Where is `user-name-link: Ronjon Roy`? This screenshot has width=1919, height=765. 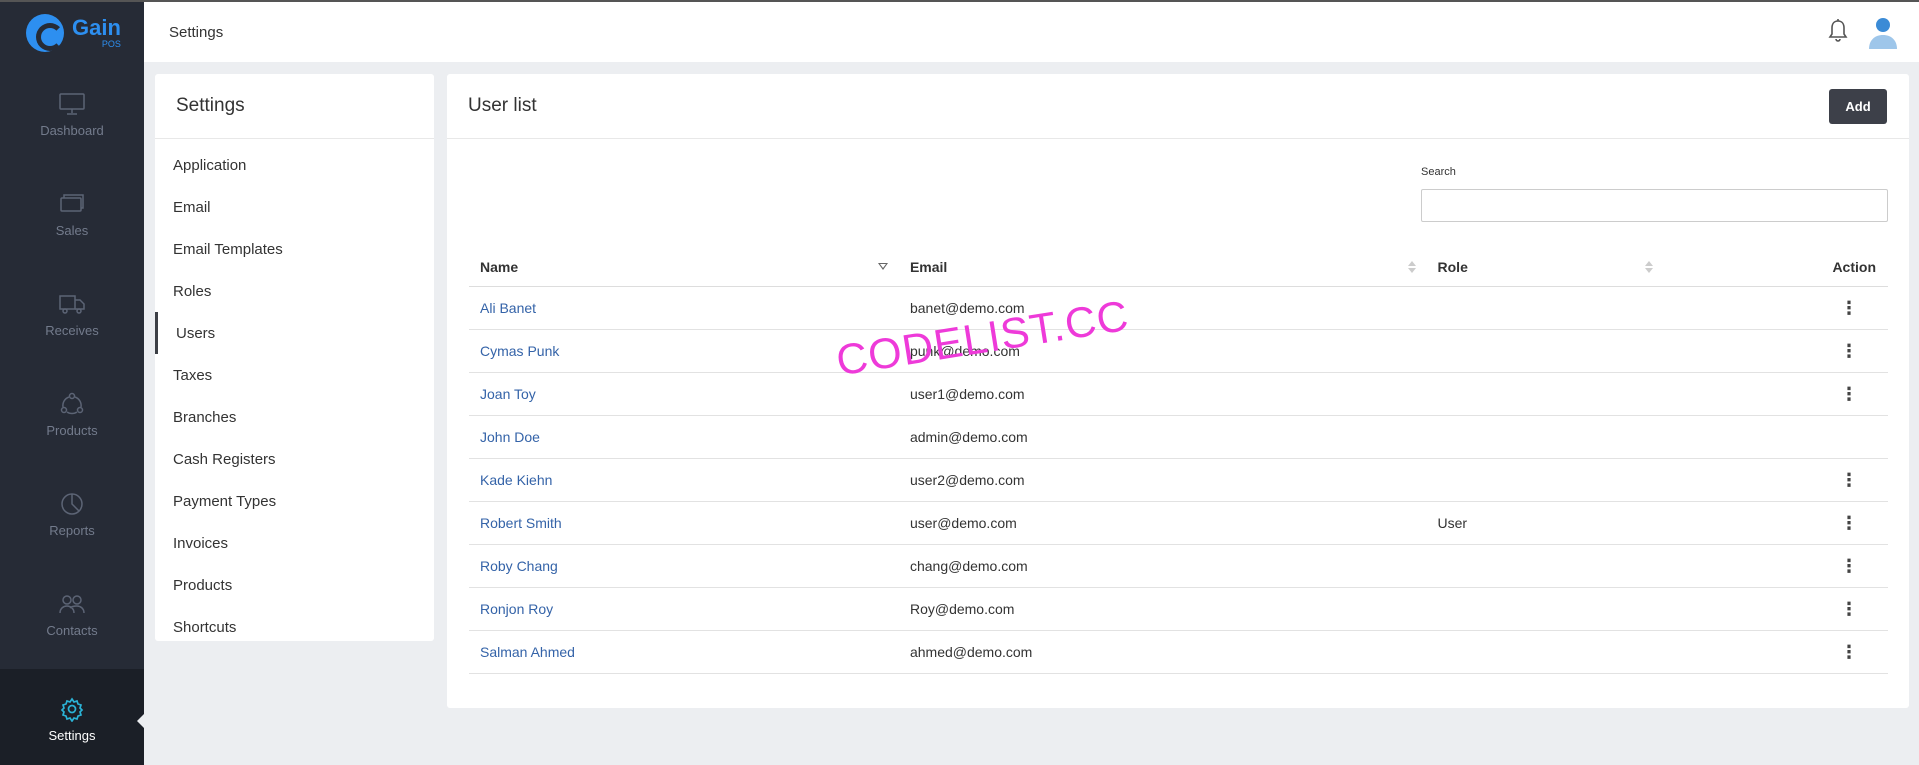
user-name-link: Ronjon Roy is located at coordinates (684, 609).